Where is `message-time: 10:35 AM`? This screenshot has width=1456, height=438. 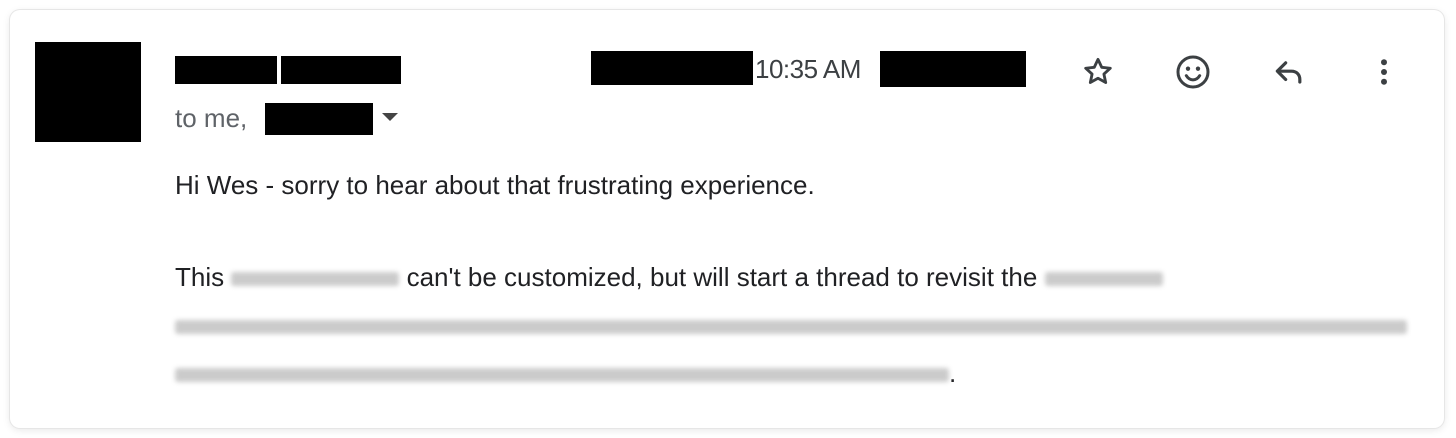
message-time: 10:35 AM is located at coordinates (808, 69).